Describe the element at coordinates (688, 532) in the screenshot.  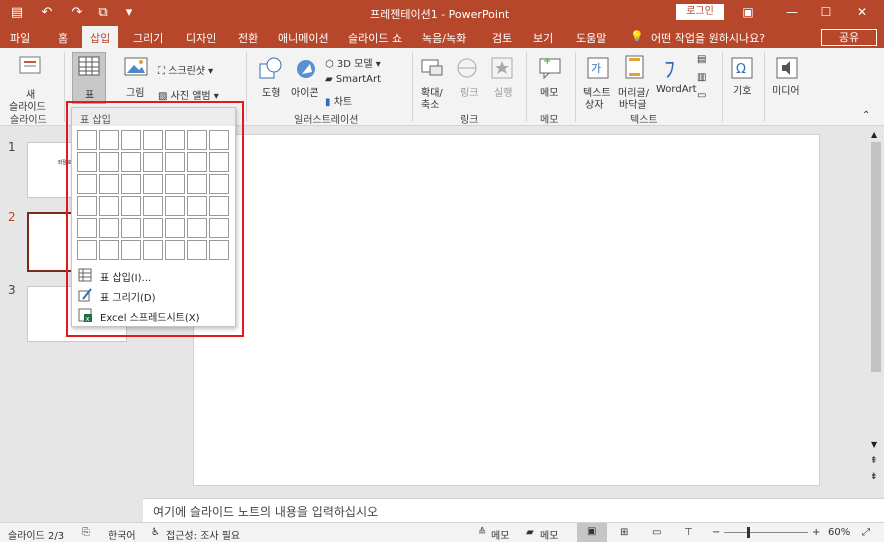
I see `slideshow-view-icon: ⊤` at that location.